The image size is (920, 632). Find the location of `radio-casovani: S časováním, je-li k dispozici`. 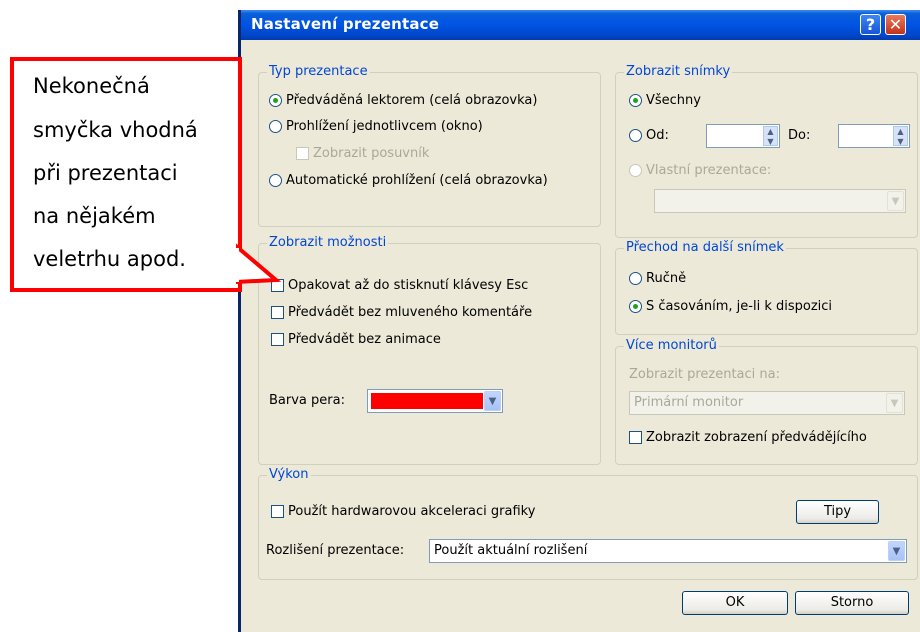

radio-casovani: S časováním, je-li k dispozici is located at coordinates (730, 306).